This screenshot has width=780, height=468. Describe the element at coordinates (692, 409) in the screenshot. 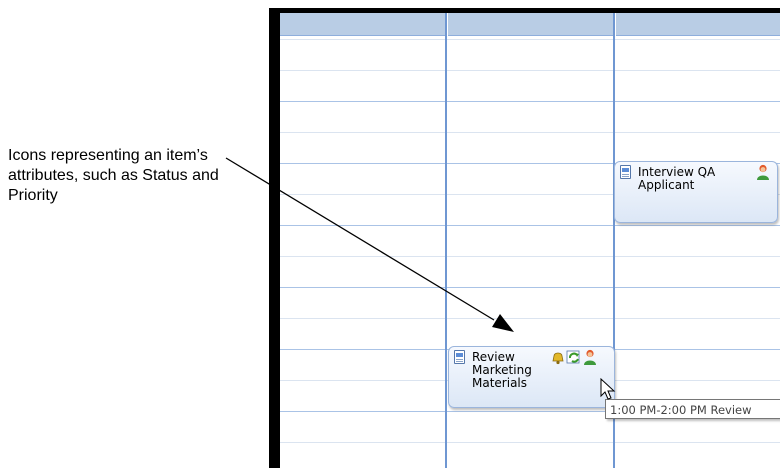

I see `appointment-tooltip: 1:00 PM-2:00 PM Review` at that location.